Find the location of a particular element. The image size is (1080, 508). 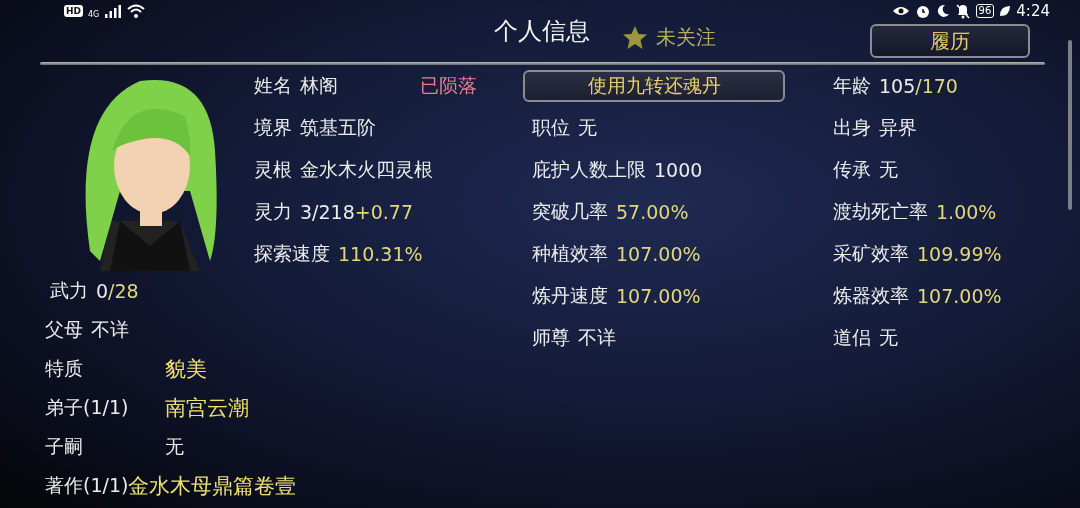

network-label: 4G is located at coordinates (94, 14).